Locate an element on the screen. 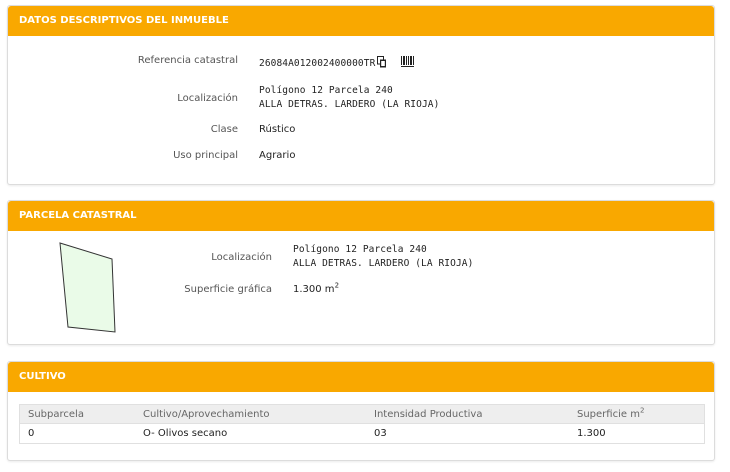 Image resolution: width=730 pixels, height=472 pixels. cell-subparcela: 0 is located at coordinates (31, 433).